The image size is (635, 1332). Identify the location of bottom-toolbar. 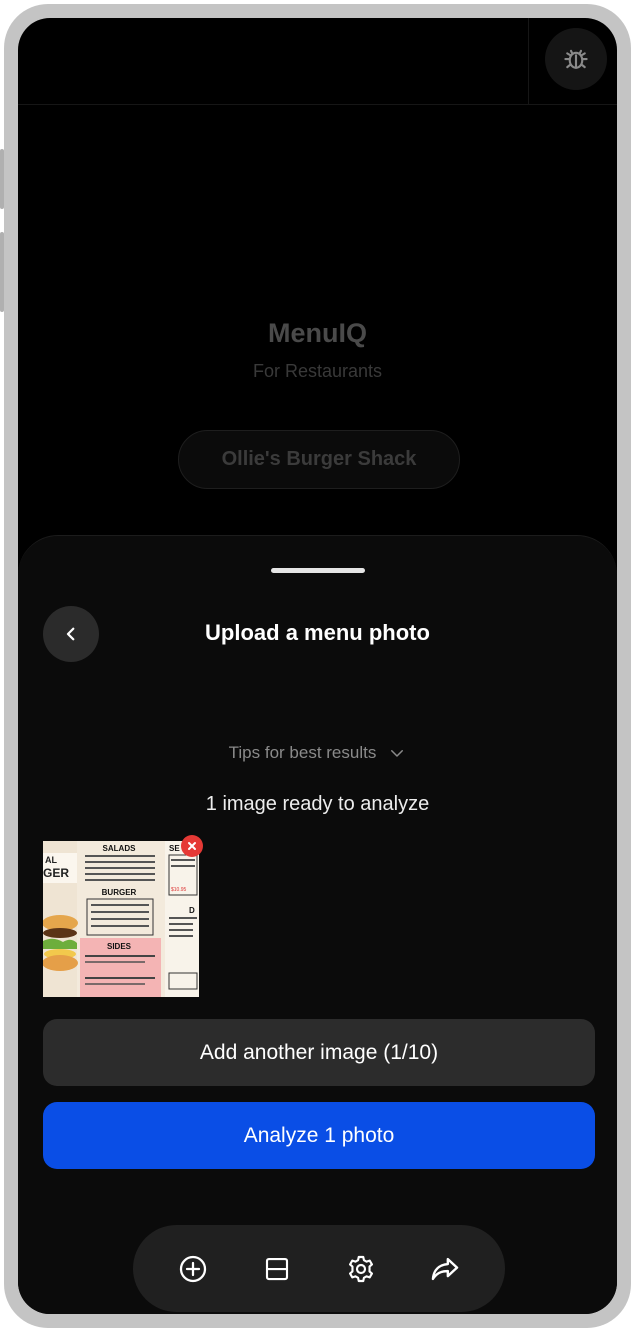
(319, 1268).